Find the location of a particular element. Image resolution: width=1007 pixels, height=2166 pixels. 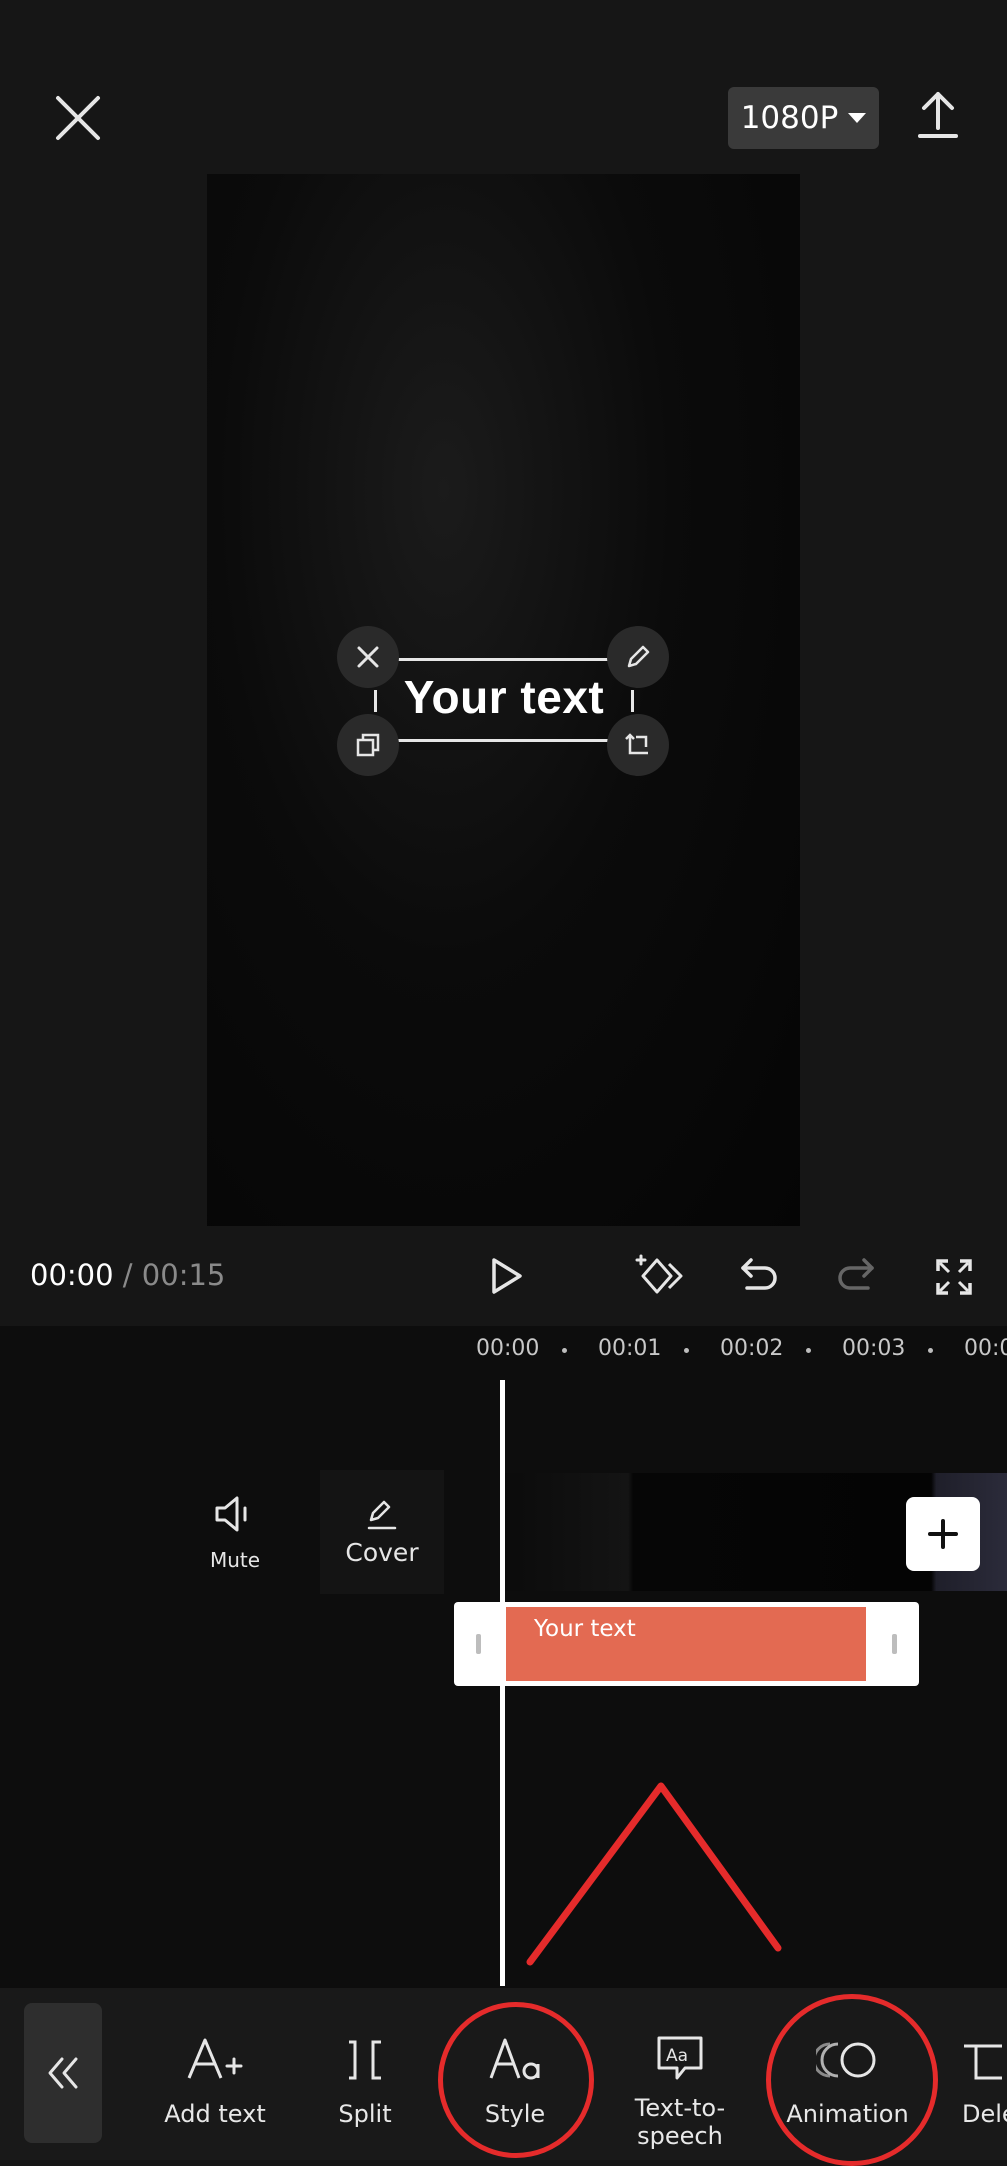

playhead is located at coordinates (502, 1683).